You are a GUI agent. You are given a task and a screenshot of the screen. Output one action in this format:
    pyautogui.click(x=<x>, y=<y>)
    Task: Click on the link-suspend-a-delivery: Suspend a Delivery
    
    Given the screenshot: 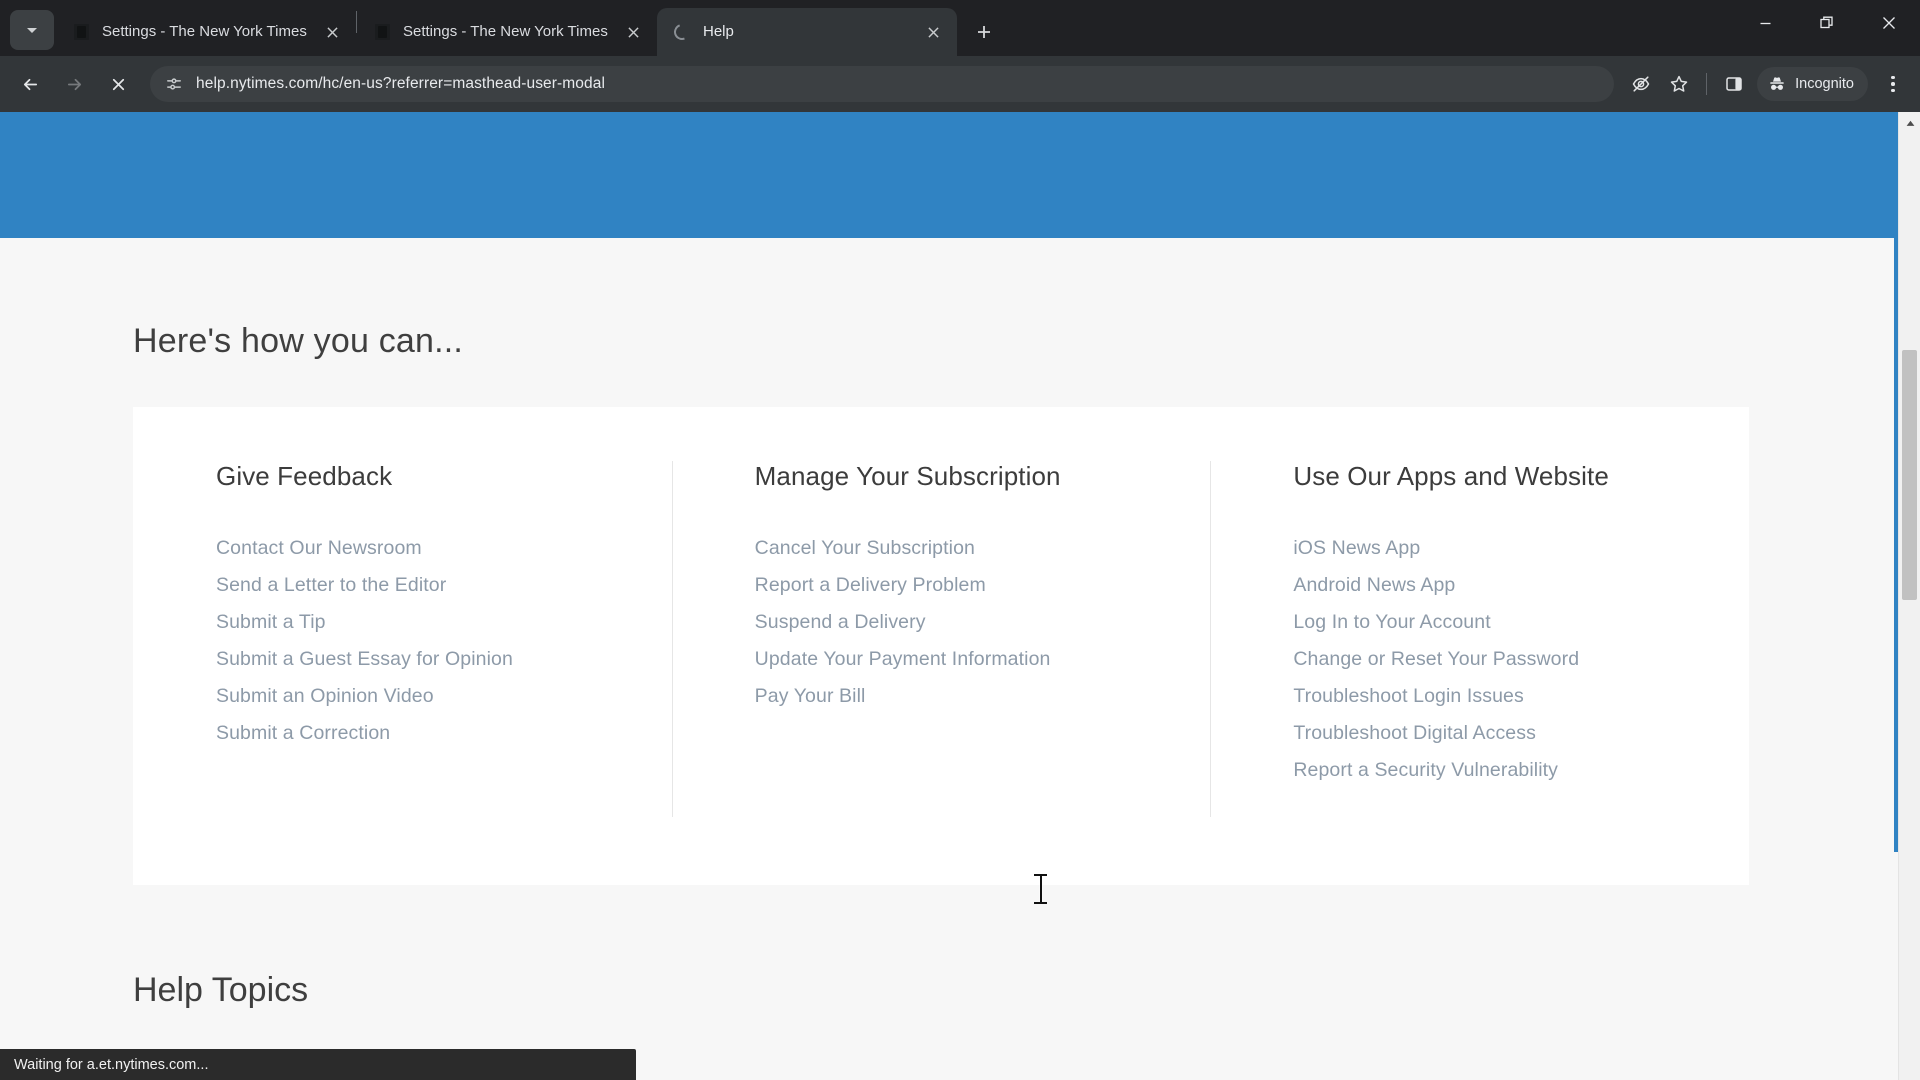 What is the action you would take?
    pyautogui.click(x=840, y=622)
    